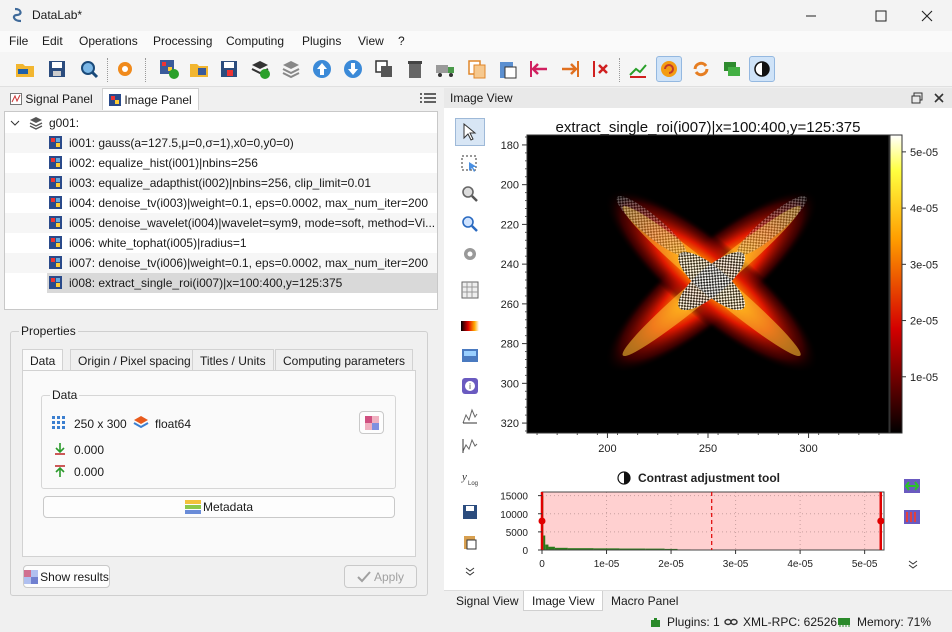 The height and width of the screenshot is (632, 952). I want to click on hist-x-tick-label: 2e-05, so click(671, 564).